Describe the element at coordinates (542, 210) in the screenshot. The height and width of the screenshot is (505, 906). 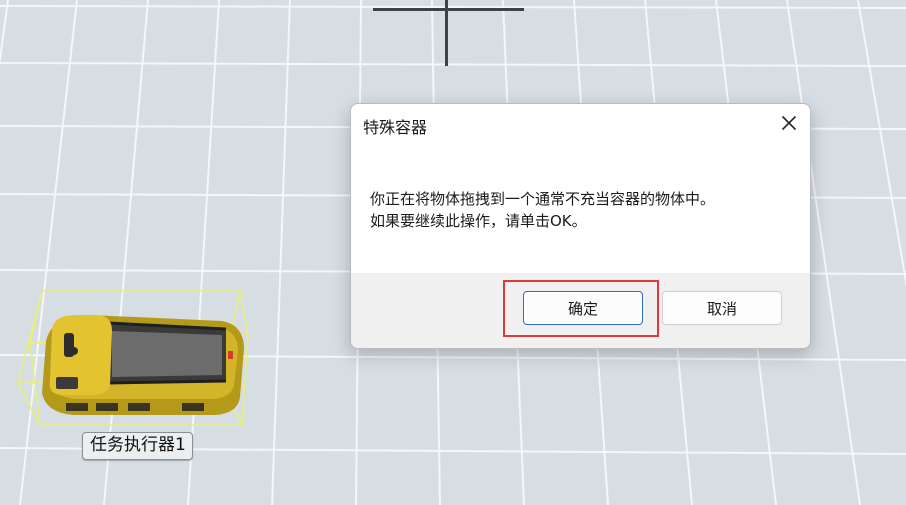
I see `dialog-message: 你正在将物体拖拽到一个通常不充当容器的物体中。 如果要继续此操作，请单击OK。` at that location.